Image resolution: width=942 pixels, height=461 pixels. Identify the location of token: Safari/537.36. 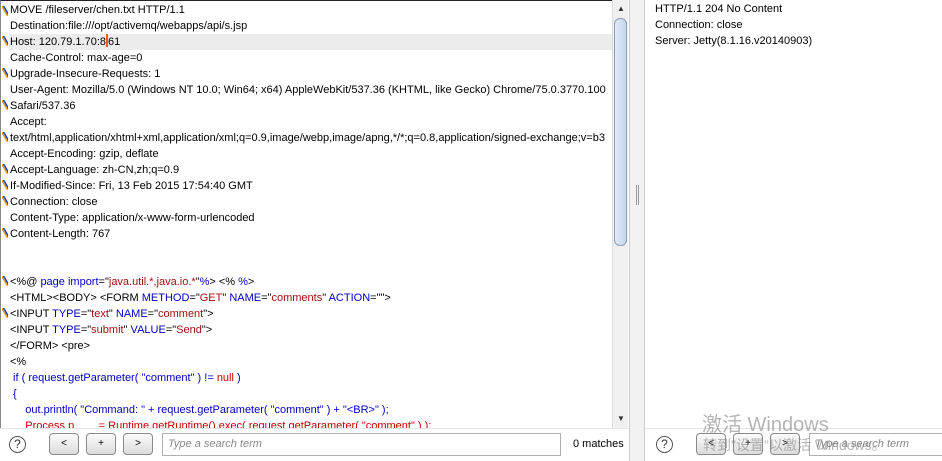
(43, 106).